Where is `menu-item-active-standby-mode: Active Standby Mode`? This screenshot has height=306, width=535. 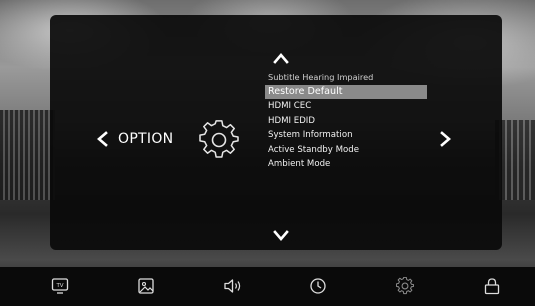 menu-item-active-standby-mode: Active Standby Mode is located at coordinates (346, 150).